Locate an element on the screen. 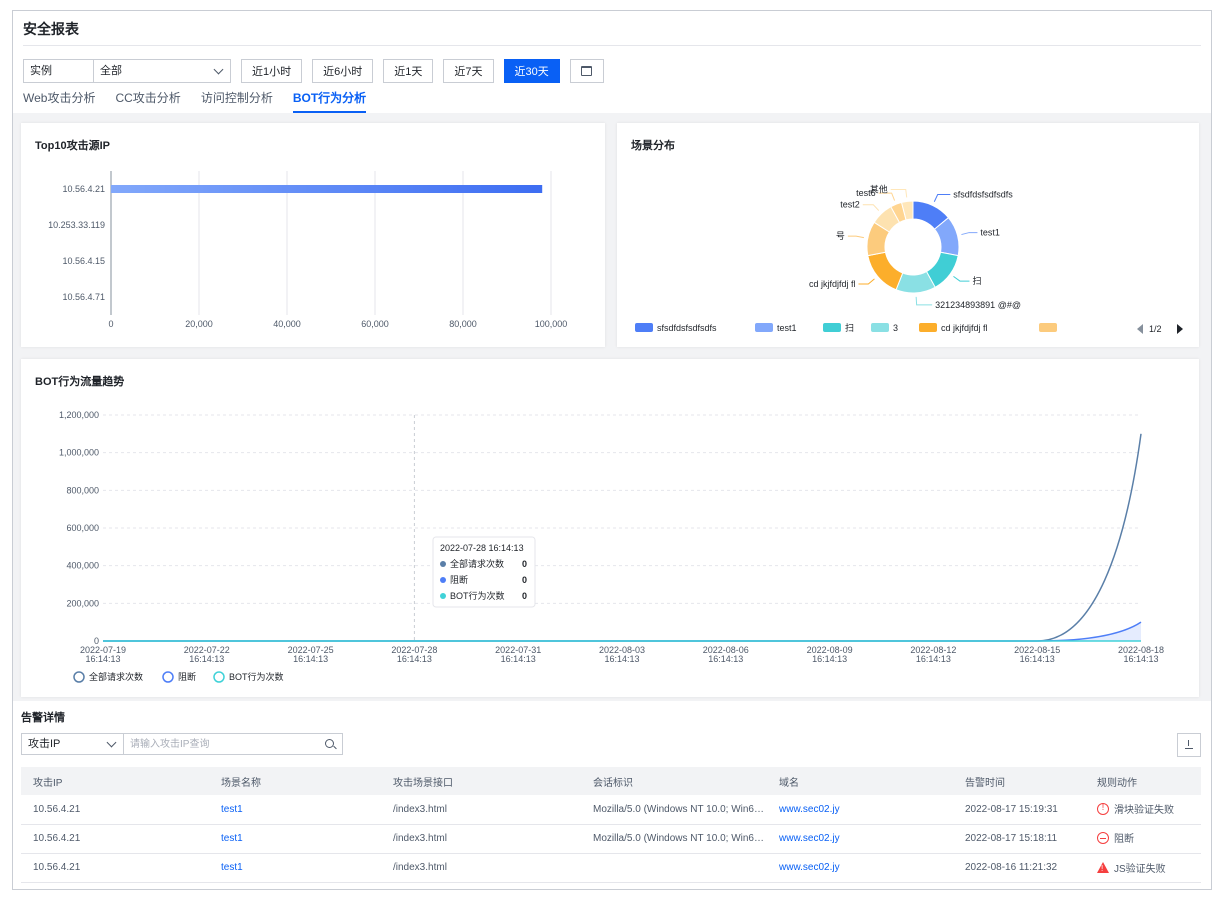 Image resolution: width=1222 pixels, height=900 pixels. instance-select: 实例 全部 is located at coordinates (127, 71).